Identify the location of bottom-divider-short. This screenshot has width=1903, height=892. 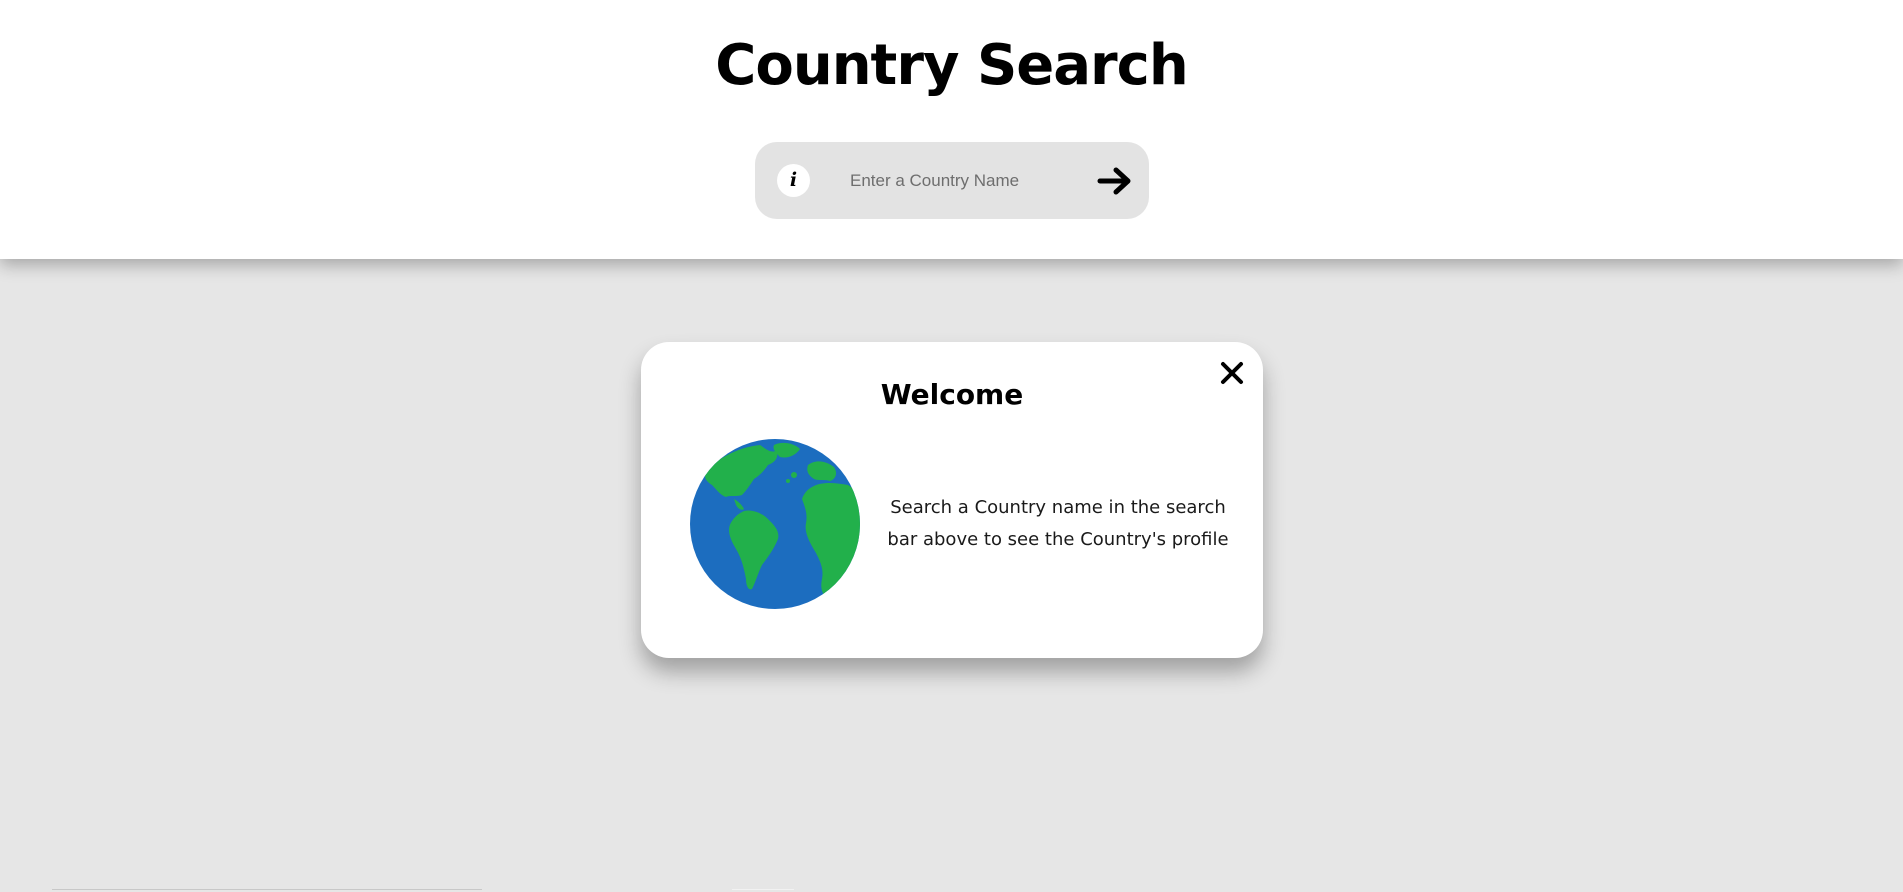
(763, 889).